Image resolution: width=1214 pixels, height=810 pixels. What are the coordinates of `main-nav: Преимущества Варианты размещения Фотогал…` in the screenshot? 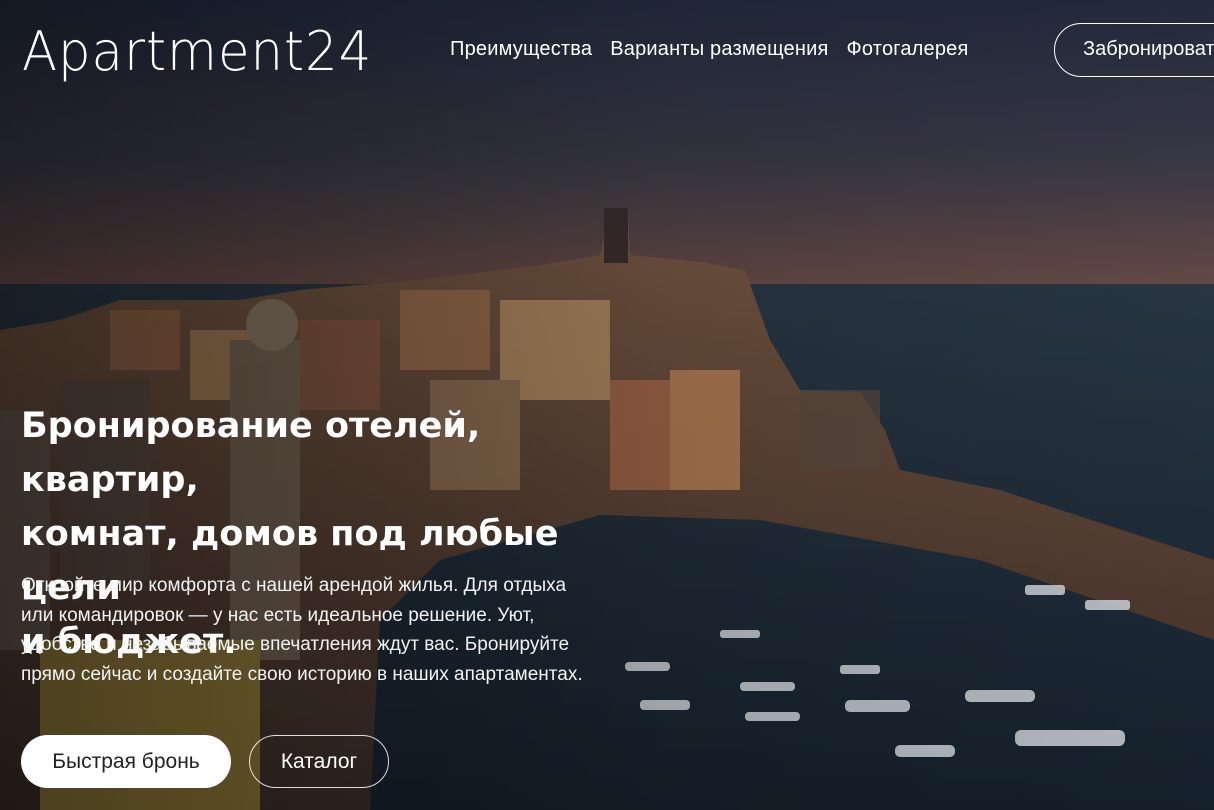 It's located at (709, 49).